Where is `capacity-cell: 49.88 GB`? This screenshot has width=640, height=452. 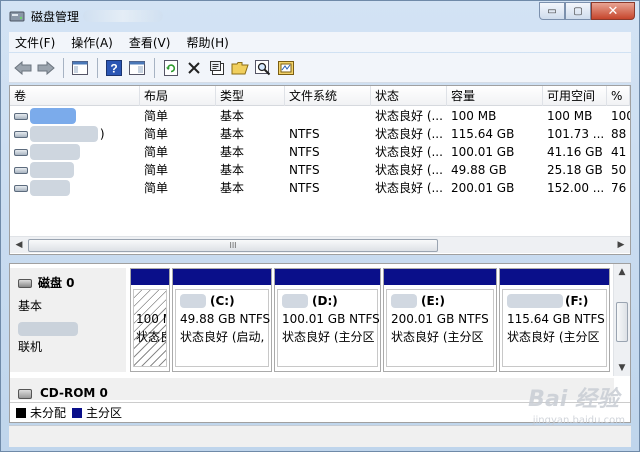
capacity-cell: 49.88 GB is located at coordinates (479, 170).